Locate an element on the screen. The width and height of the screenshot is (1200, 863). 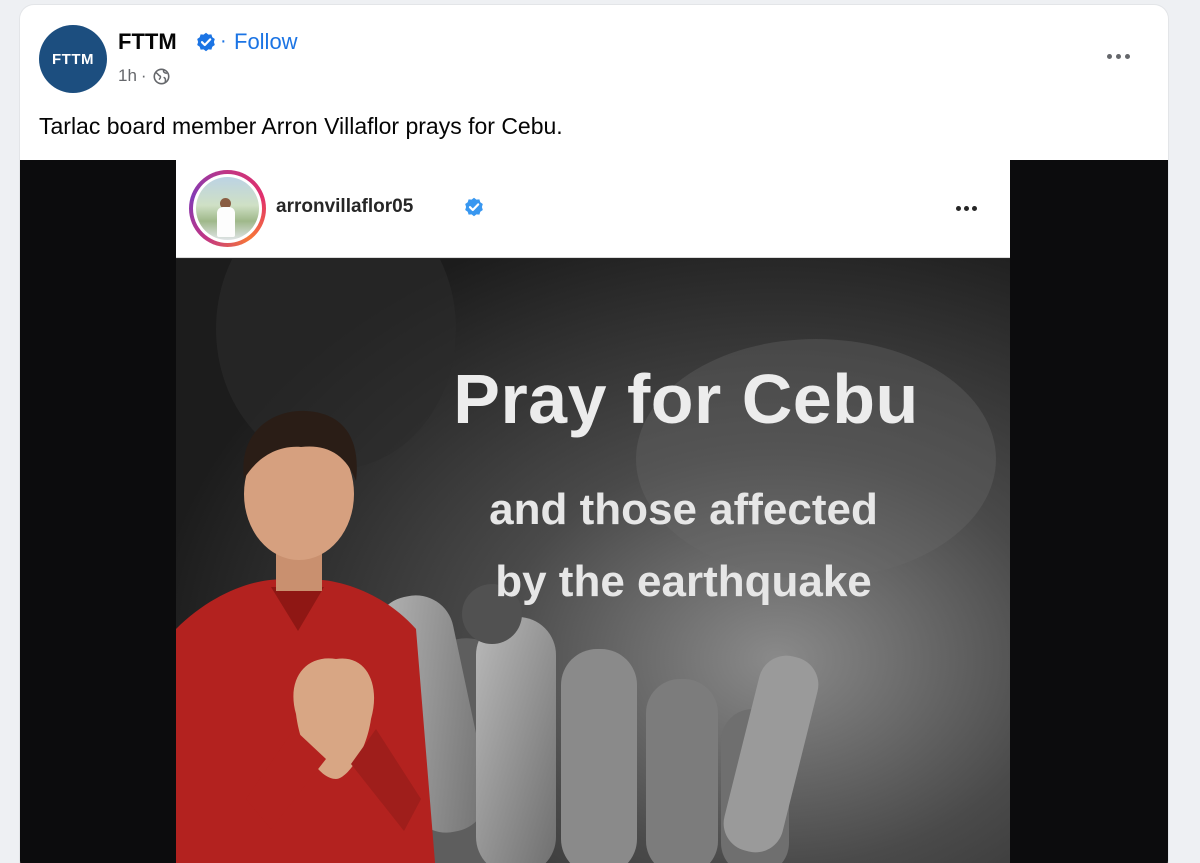
instagram-more-options-button is located at coordinates (966, 208).